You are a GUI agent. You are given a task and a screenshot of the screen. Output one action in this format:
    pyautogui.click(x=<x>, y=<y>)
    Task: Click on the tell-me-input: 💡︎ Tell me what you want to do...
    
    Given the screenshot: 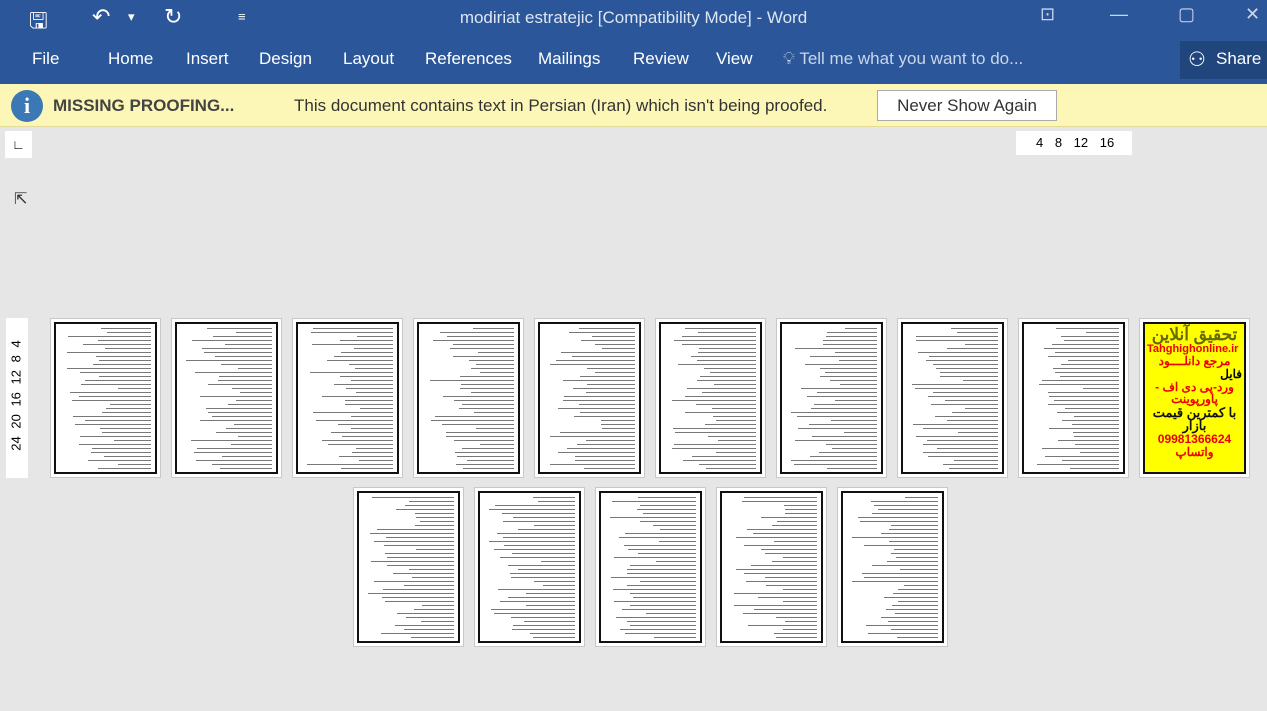 What is the action you would take?
    pyautogui.click(x=903, y=59)
    